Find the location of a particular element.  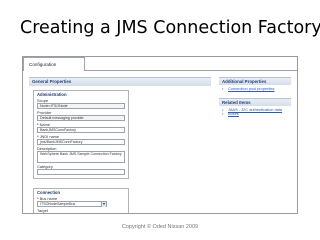

category-field is located at coordinates (81, 172).